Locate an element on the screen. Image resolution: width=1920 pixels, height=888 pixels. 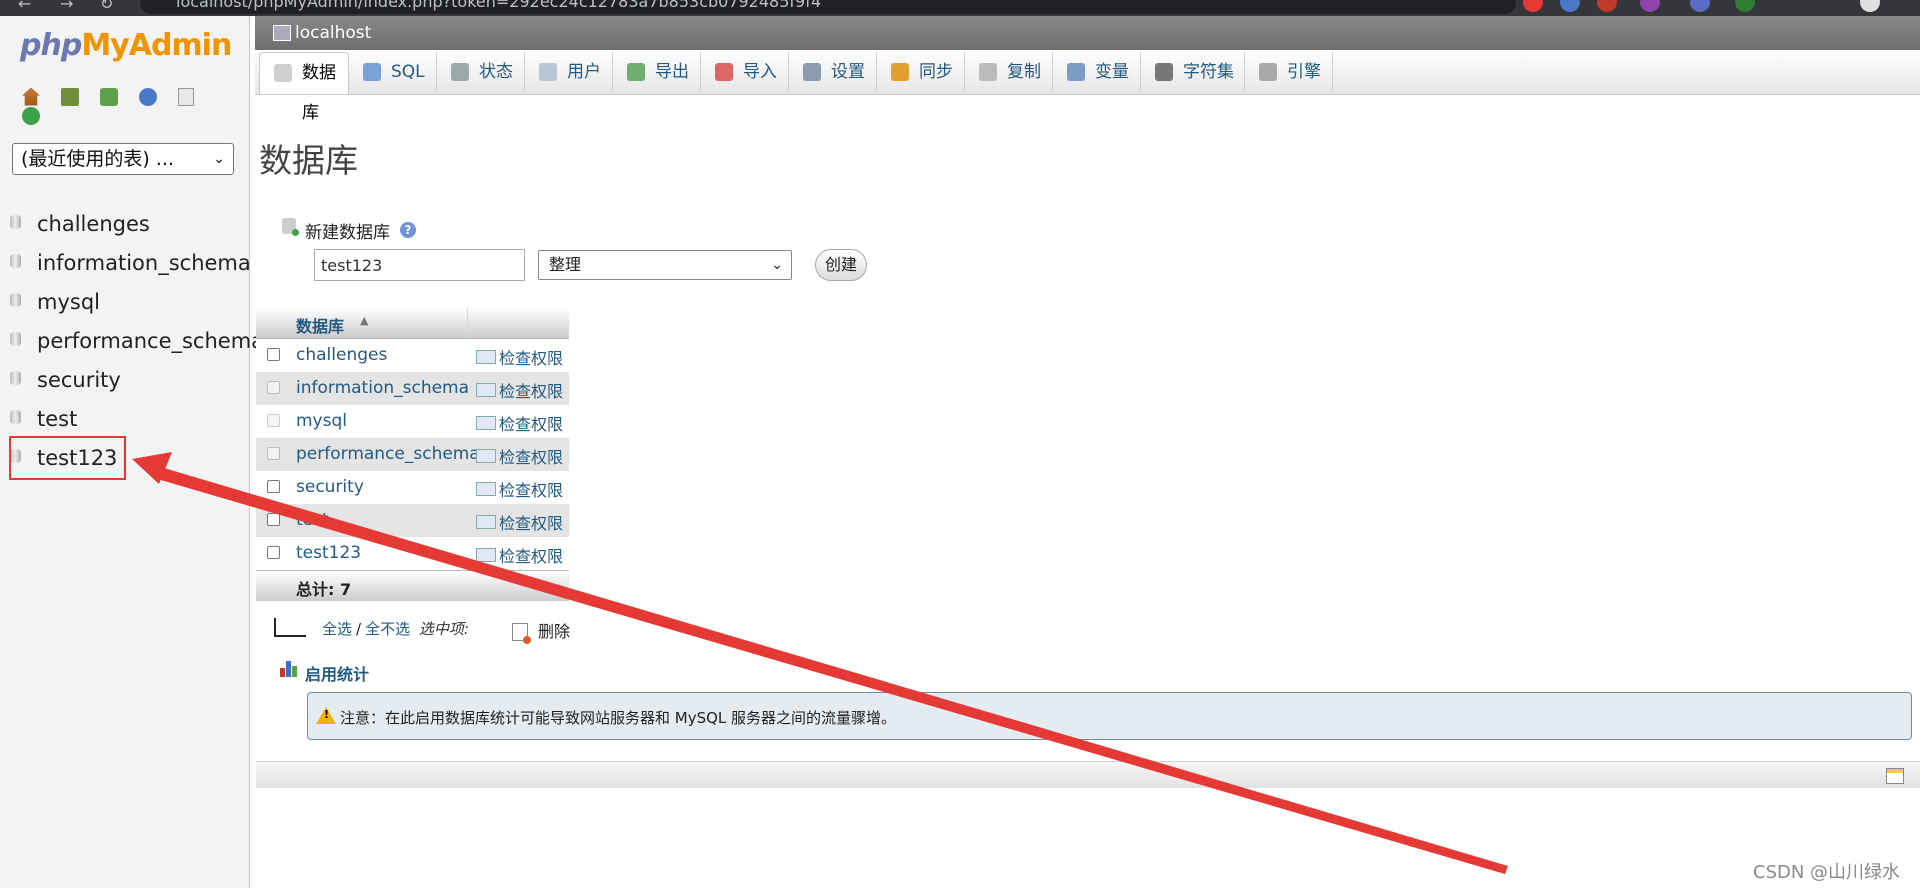
tab-label: 状态 is located at coordinates (496, 72).